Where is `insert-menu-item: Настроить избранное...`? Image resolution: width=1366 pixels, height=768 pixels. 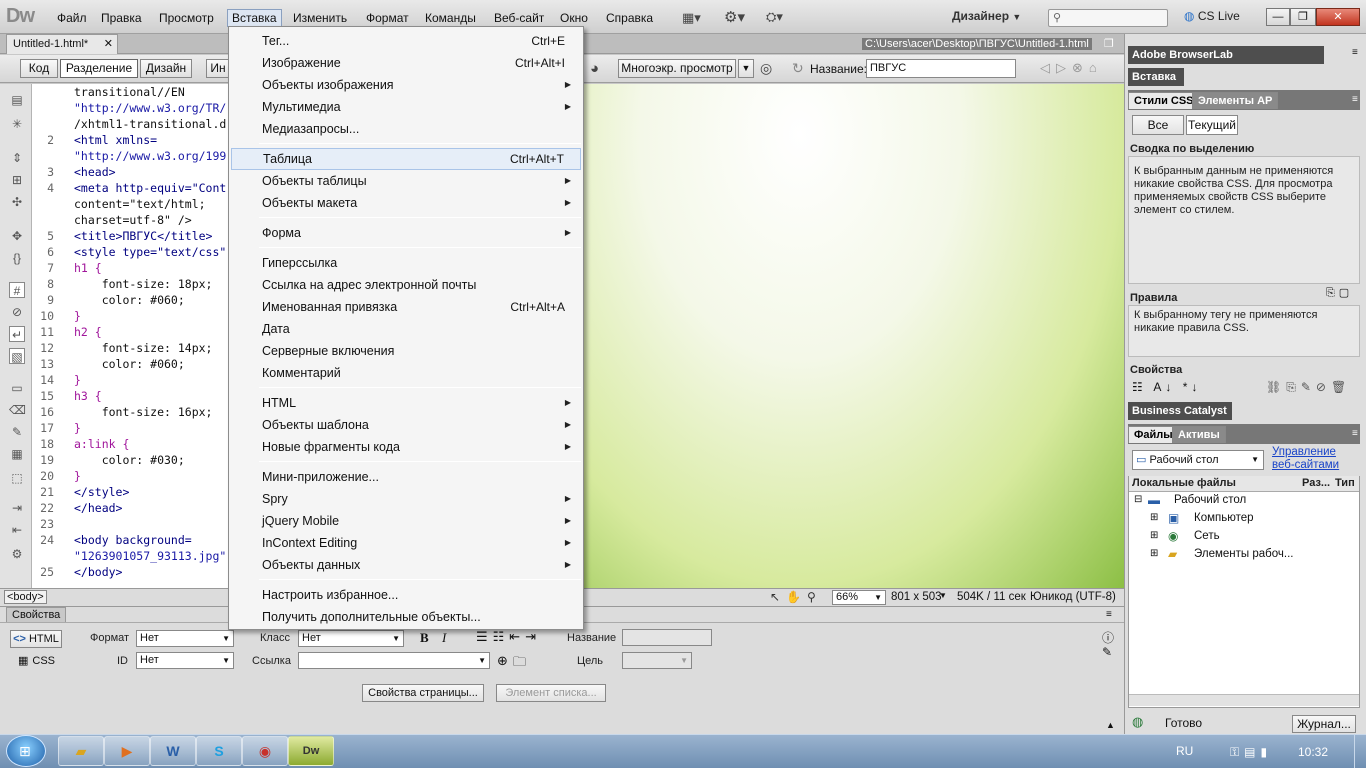 insert-menu-item: Настроить избранное... is located at coordinates (406, 595).